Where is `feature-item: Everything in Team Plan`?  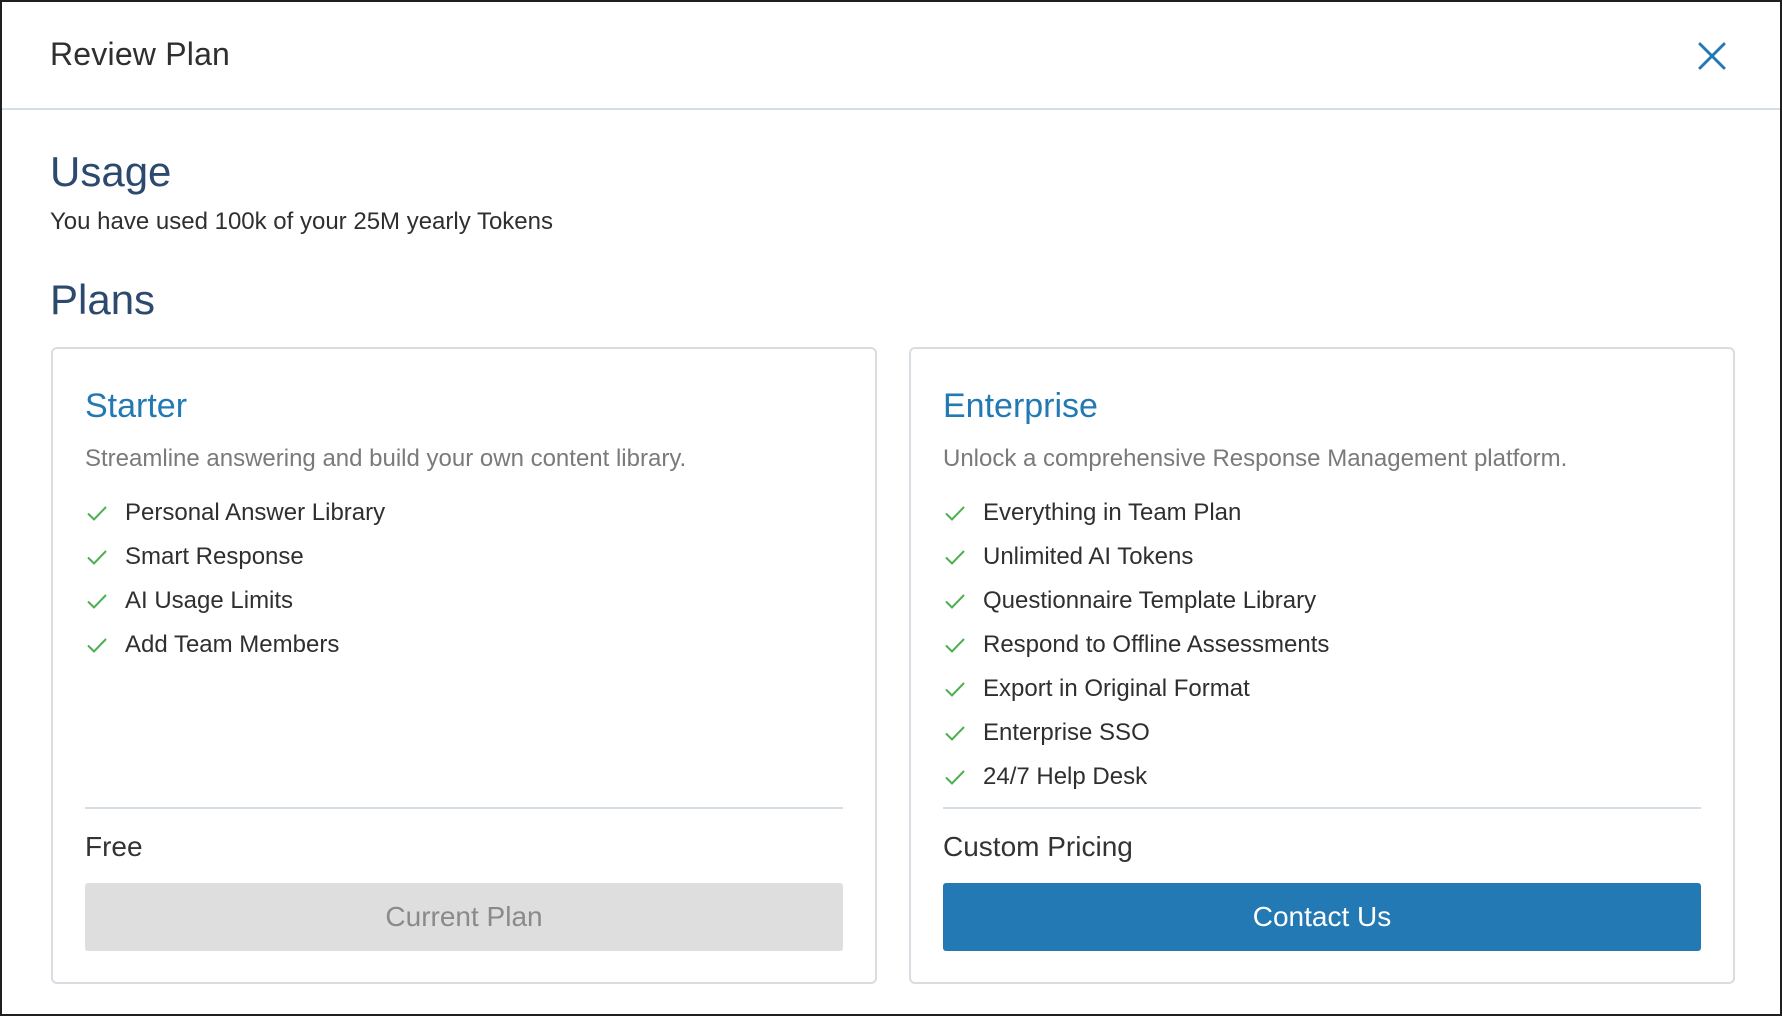
feature-item: Everything in Team Plan is located at coordinates (1136, 513).